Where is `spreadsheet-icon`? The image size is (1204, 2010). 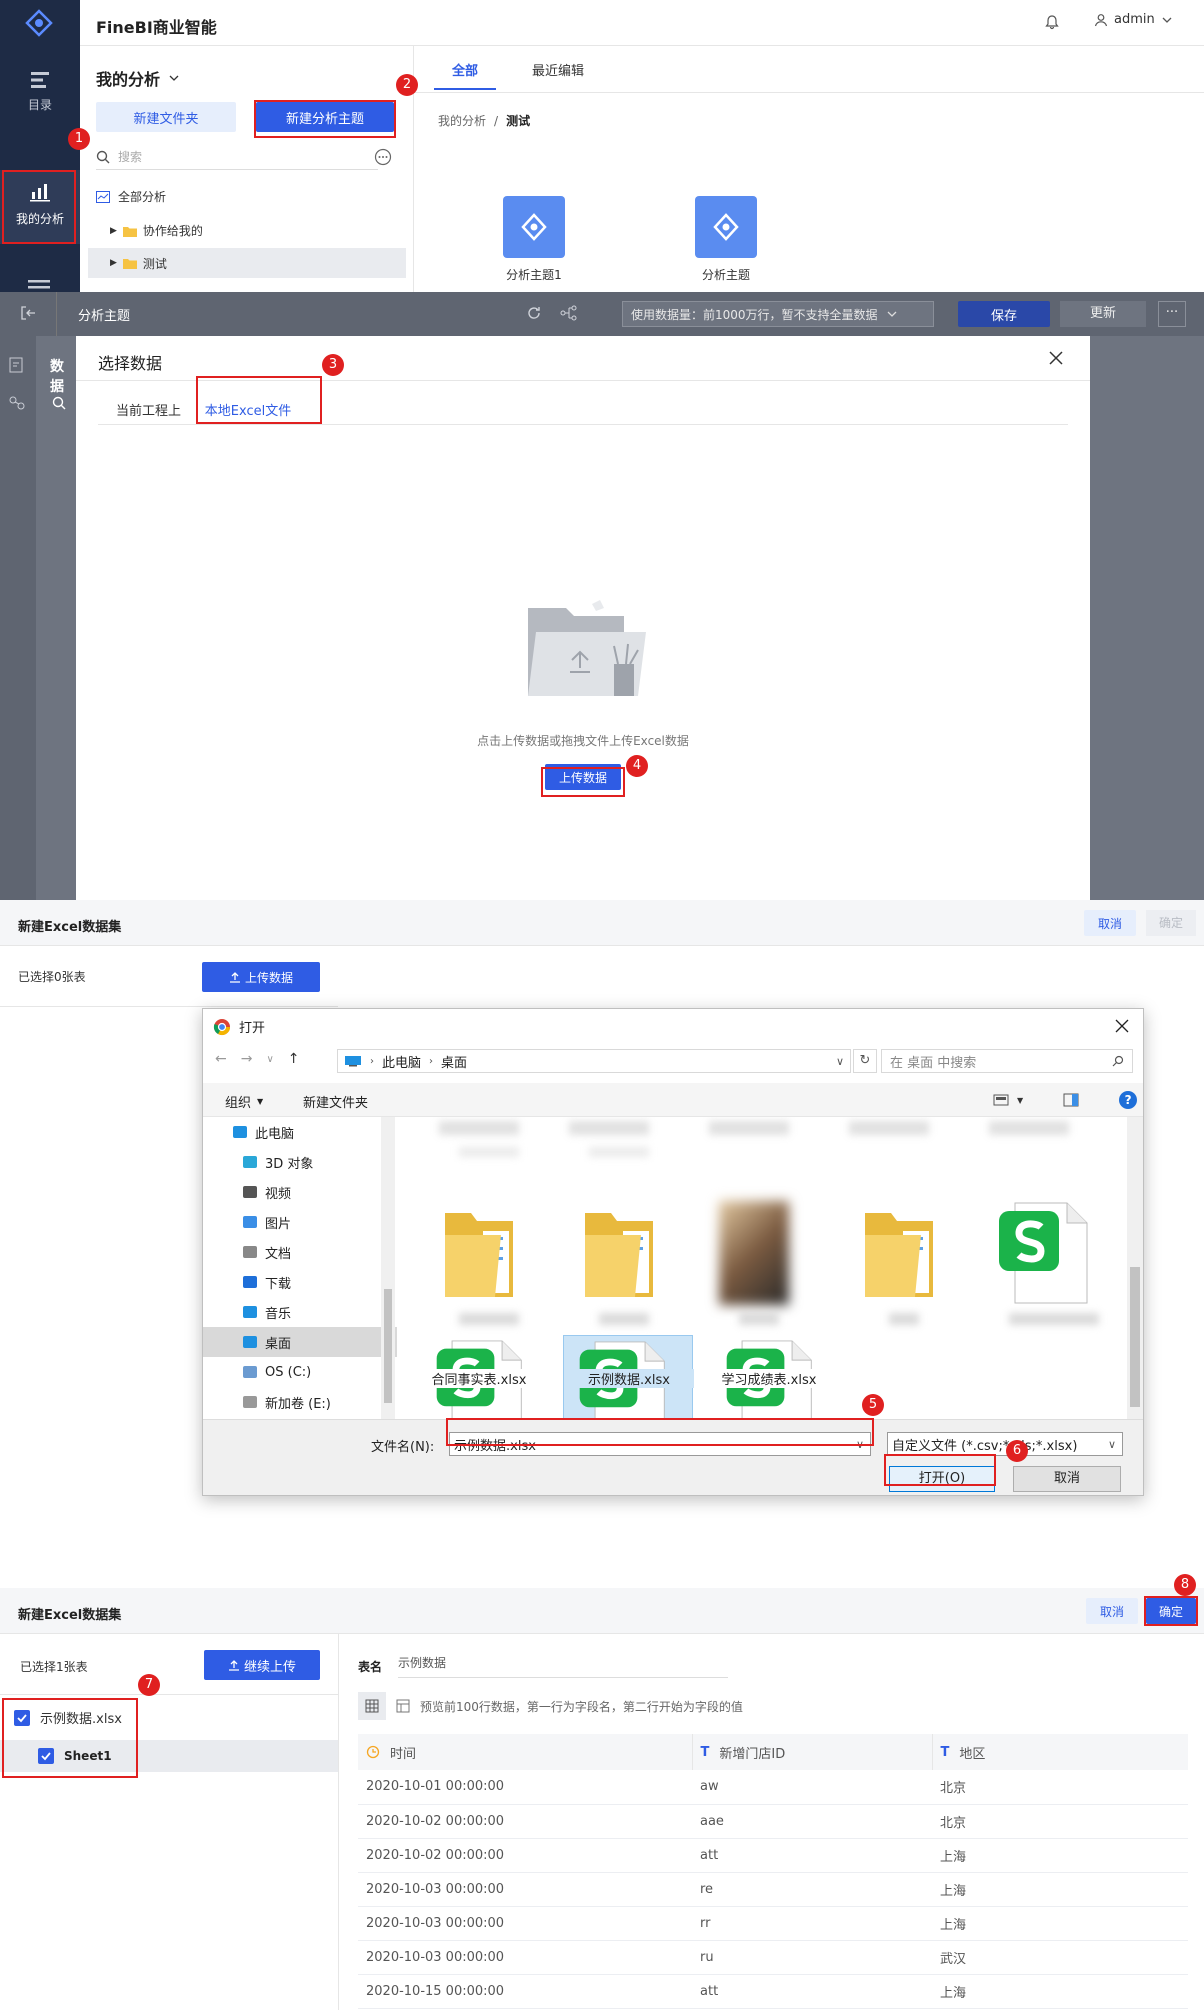 spreadsheet-icon is located at coordinates (1043, 1253).